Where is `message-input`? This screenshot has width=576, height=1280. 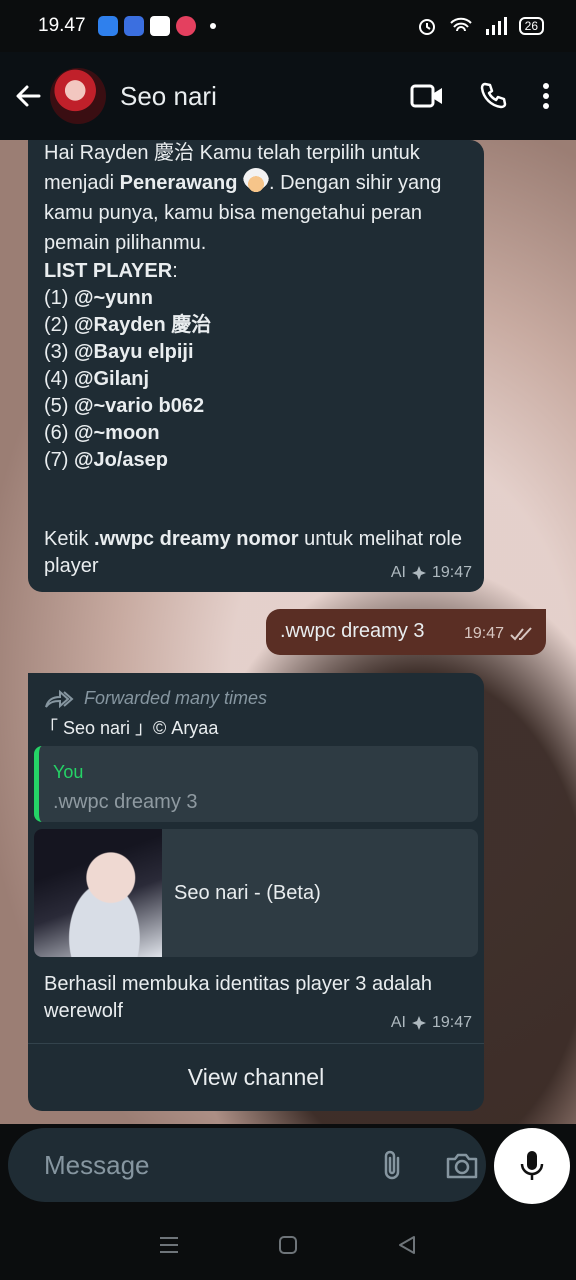
message-input is located at coordinates (211, 1165).